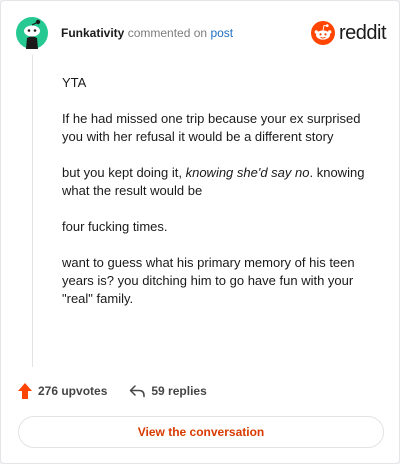 The height and width of the screenshot is (464, 400). Describe the element at coordinates (138, 391) in the screenshot. I see `reply-arrow-icon` at that location.